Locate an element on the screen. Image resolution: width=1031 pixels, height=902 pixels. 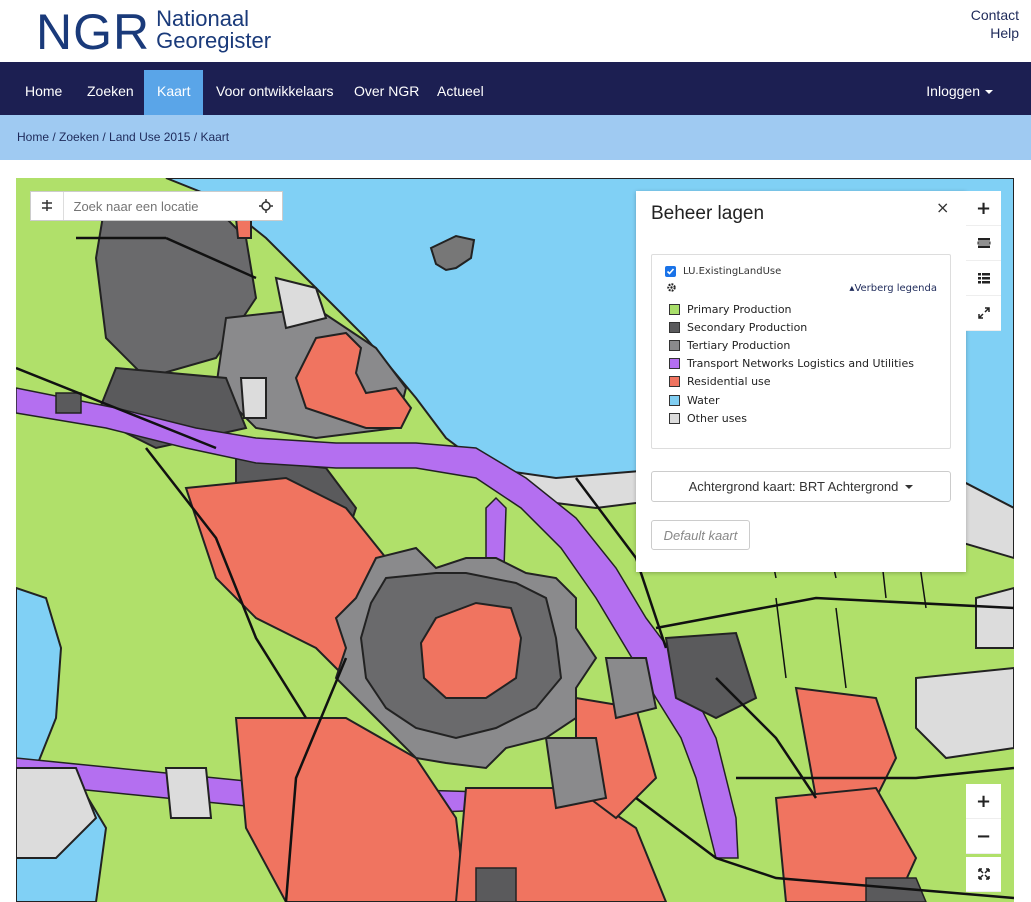
locate-button is located at coordinates (266, 206).